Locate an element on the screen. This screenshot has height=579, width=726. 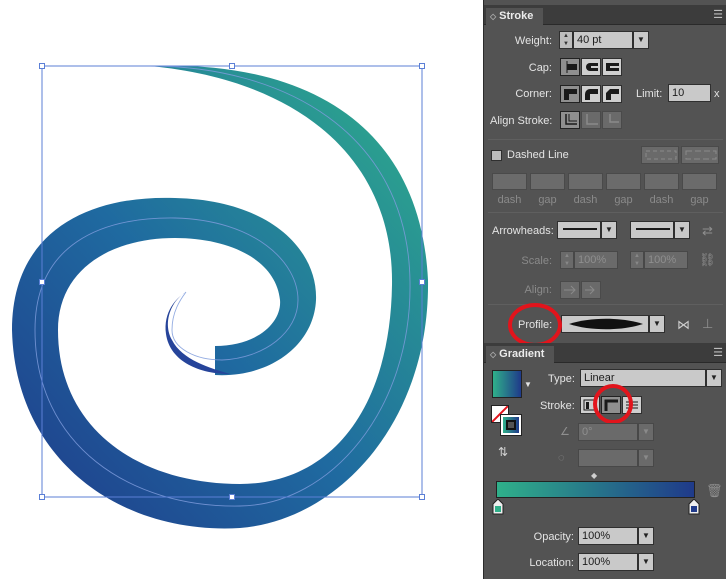
opacity-dropdown-icon: ▼ is located at coordinates (646, 536).